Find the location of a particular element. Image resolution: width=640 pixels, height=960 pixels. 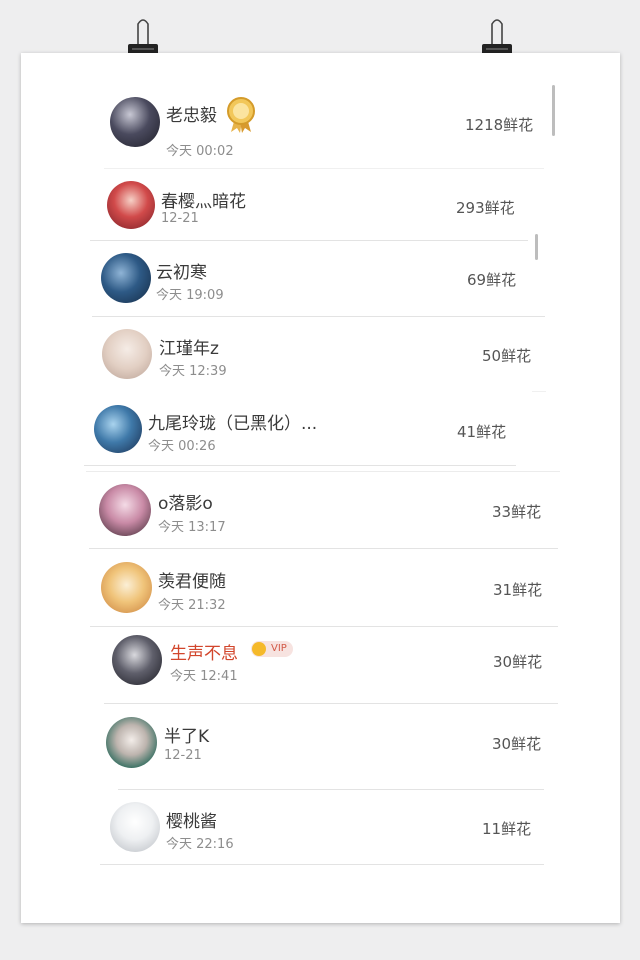

crown-icon is located at coordinates (259, 649).